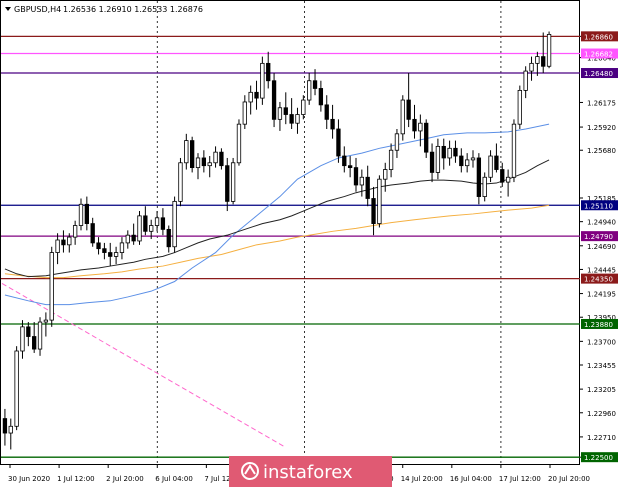 Image resolution: width=620 pixels, height=491 pixels. Describe the element at coordinates (598, 37) in the screenshot. I see `level-price-label: 1.26860` at that location.